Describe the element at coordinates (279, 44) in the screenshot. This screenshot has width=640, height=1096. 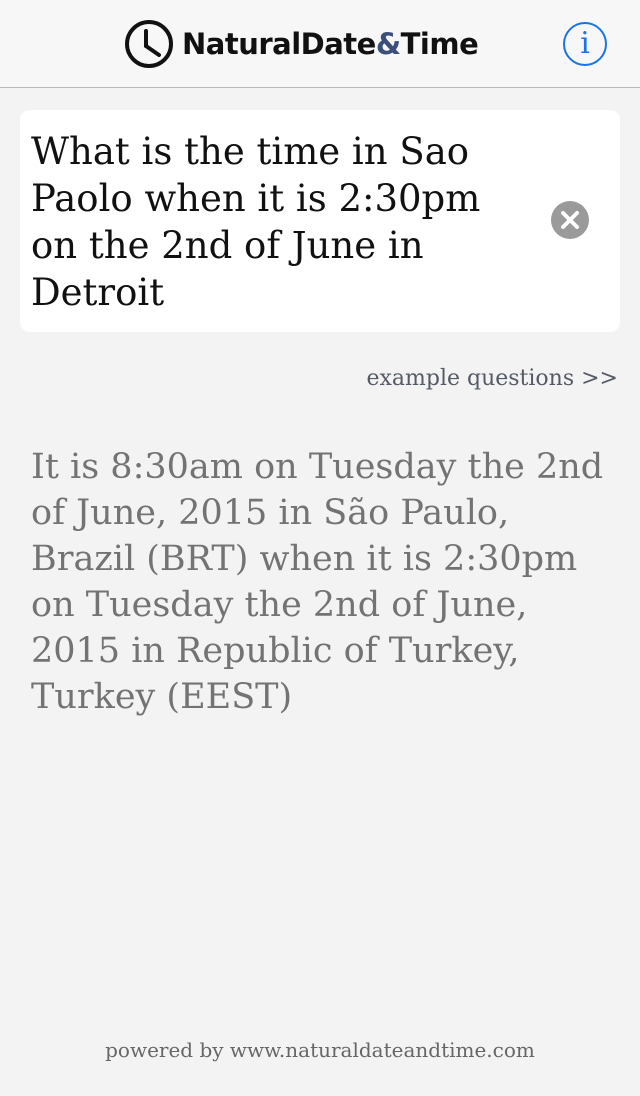
I see `logo-text-part1: NaturalDate` at that location.